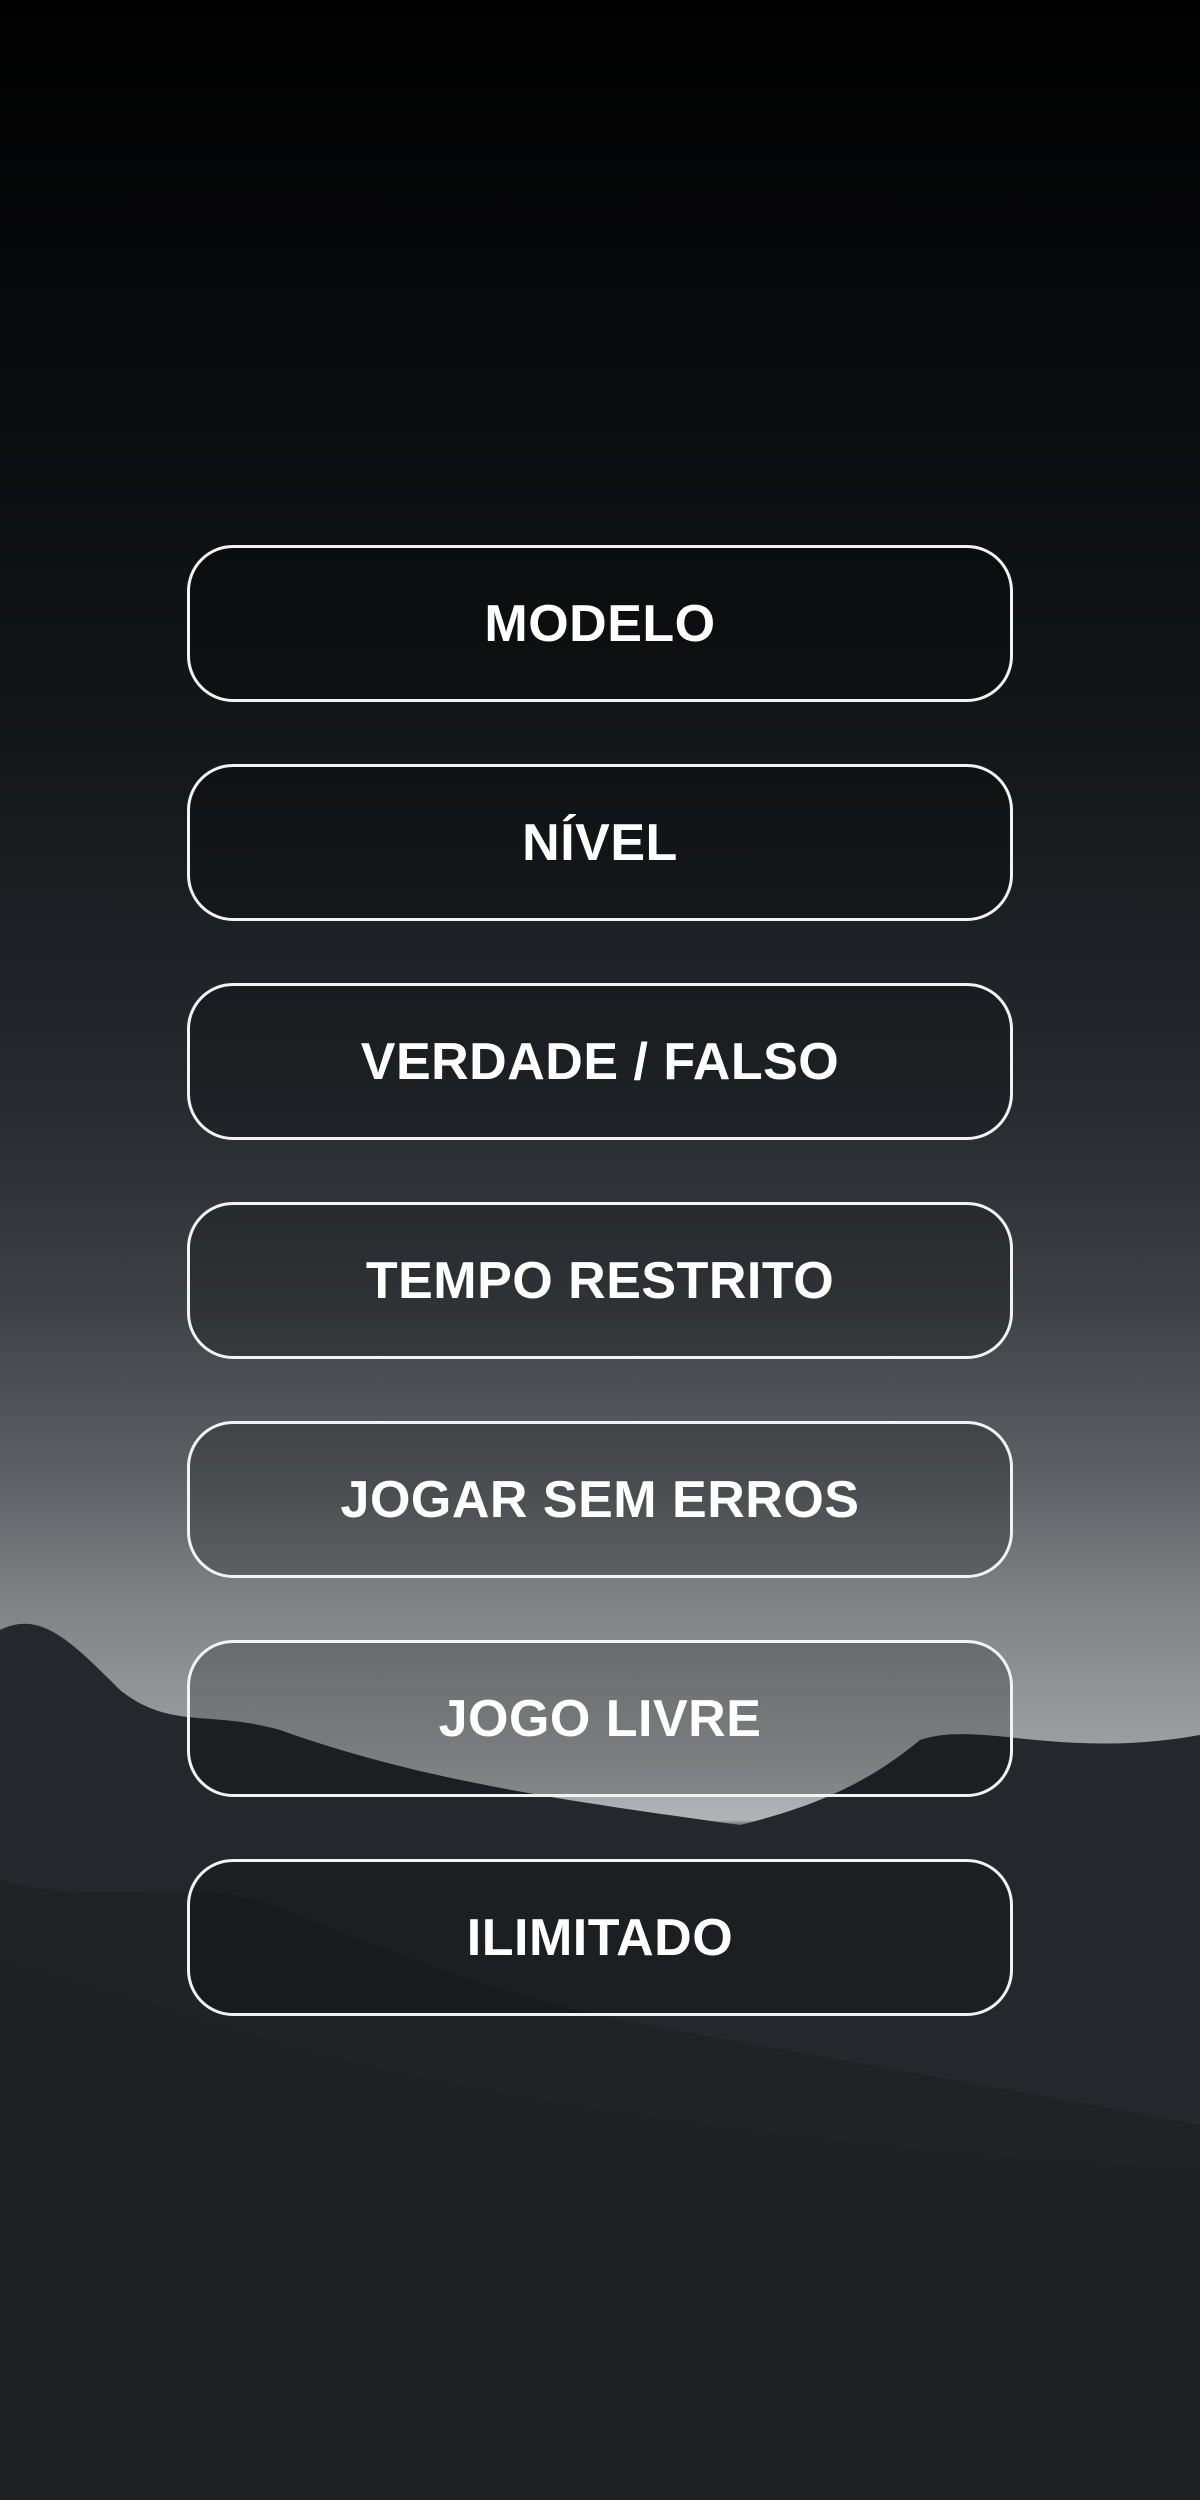 The width and height of the screenshot is (1200, 2500). What do you see at coordinates (600, 1061) in the screenshot?
I see `verdade-falso-button: VERDADE / FALSO` at bounding box center [600, 1061].